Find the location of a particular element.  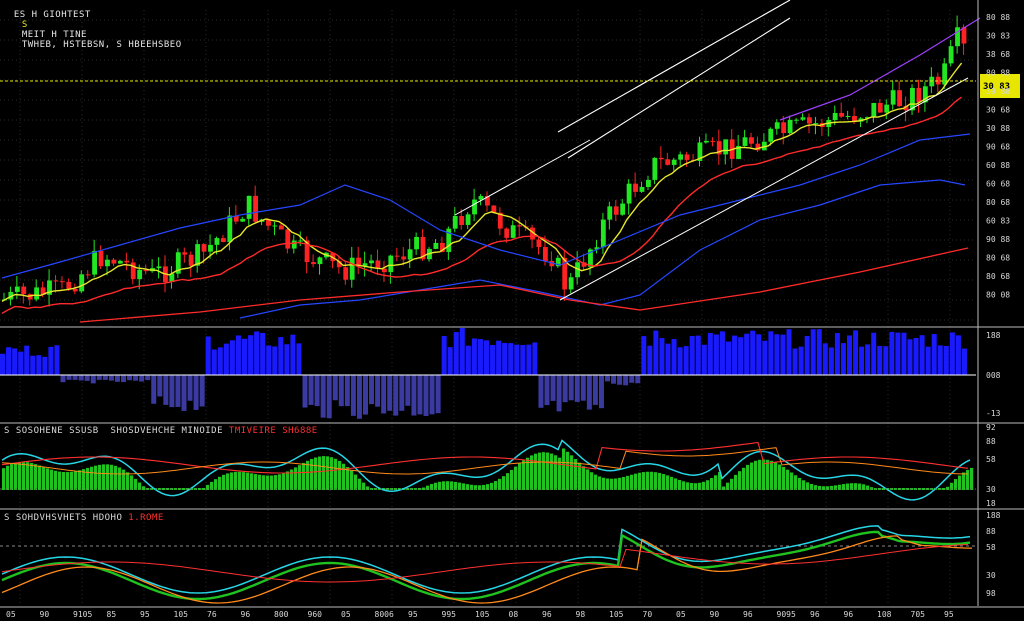

price-tick-label: 30 88 is located at coordinates (998, 128).